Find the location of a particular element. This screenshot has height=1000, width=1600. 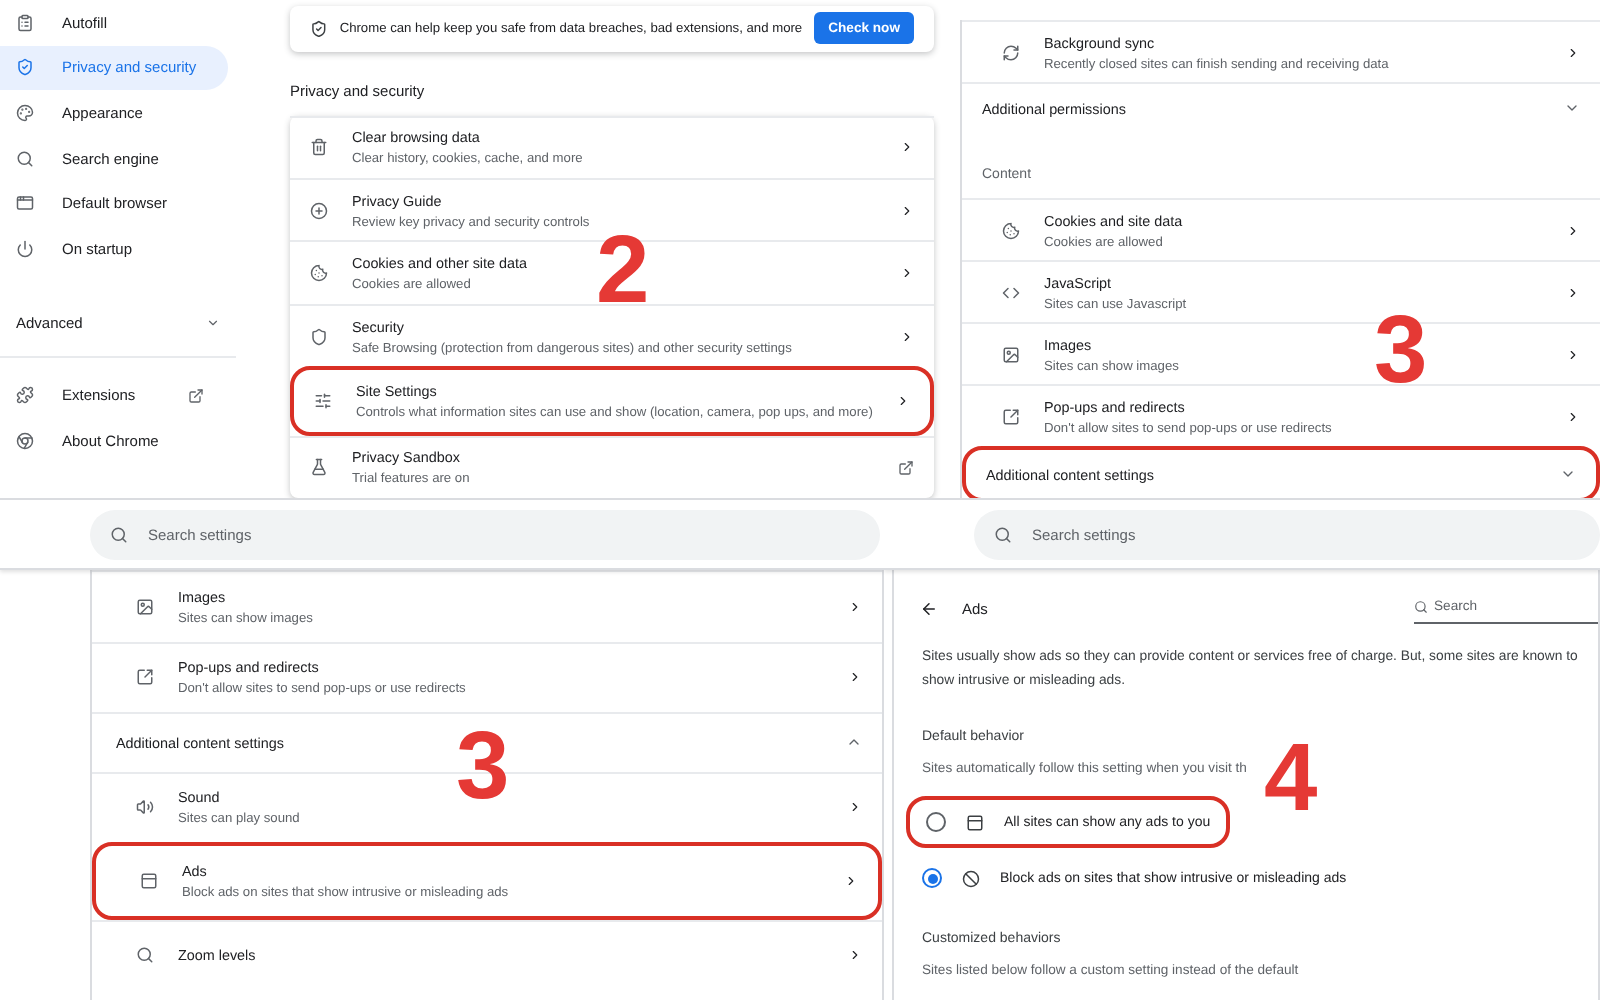

zoom-icon is located at coordinates (145, 955).